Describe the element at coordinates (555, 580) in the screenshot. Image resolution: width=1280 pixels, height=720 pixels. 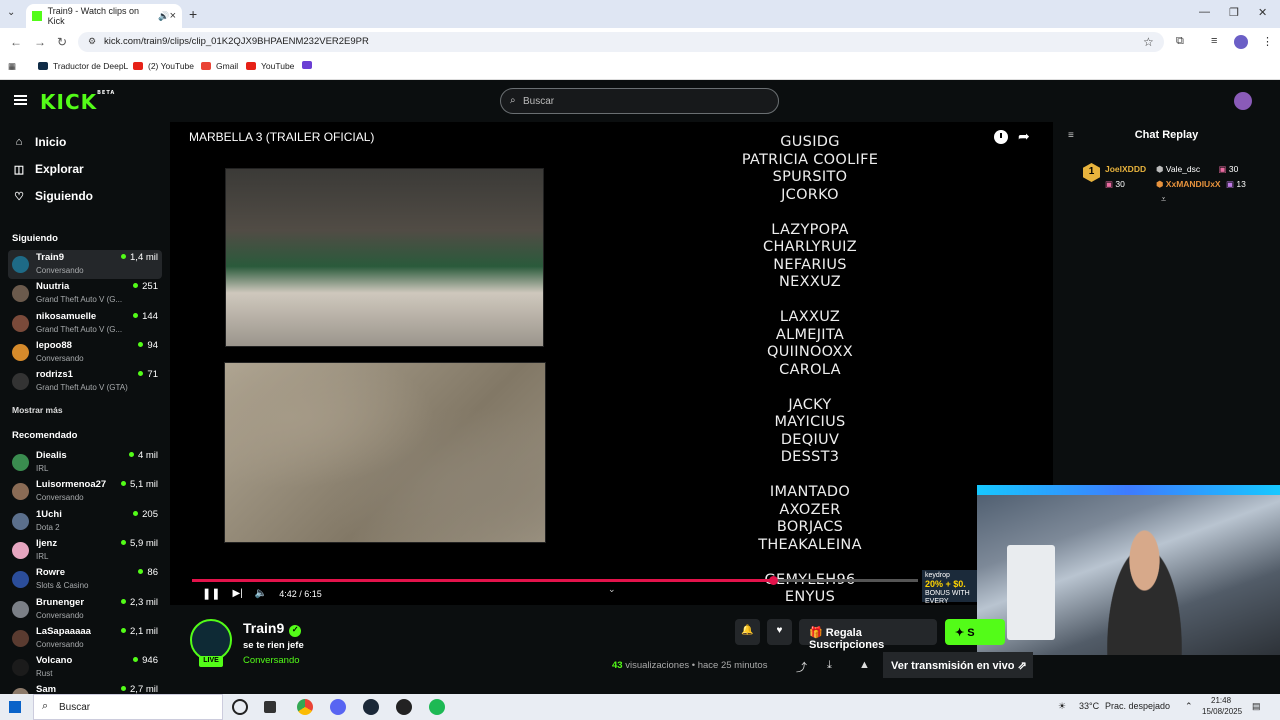
I see `progress-bar` at that location.